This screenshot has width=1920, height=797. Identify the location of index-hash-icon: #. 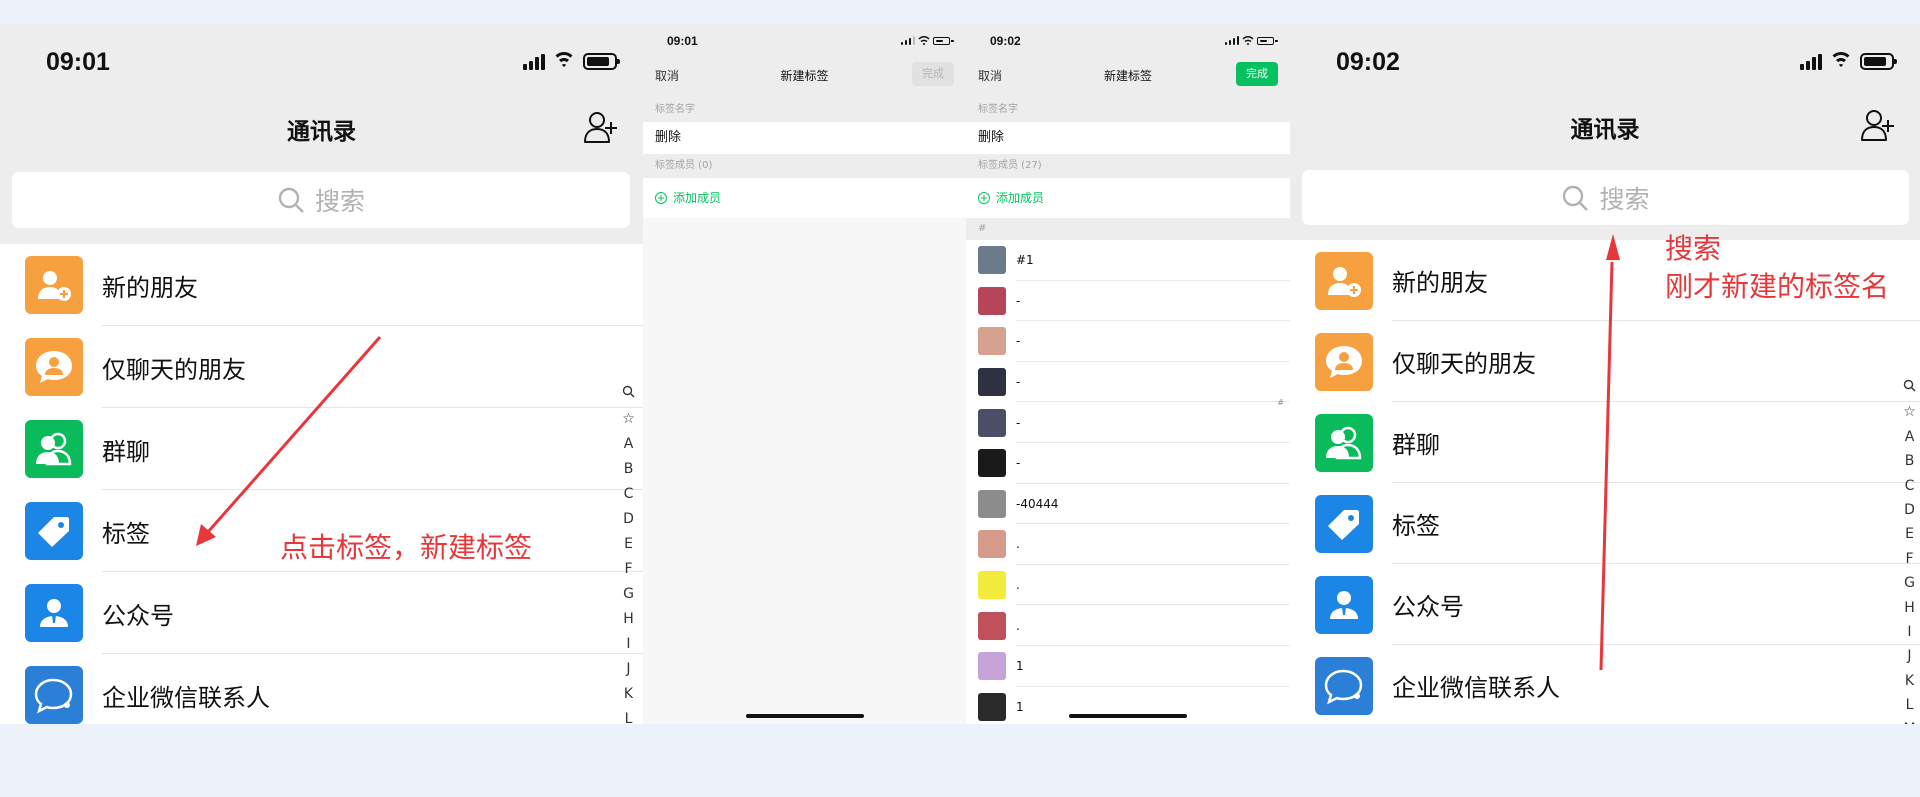
(1280, 402).